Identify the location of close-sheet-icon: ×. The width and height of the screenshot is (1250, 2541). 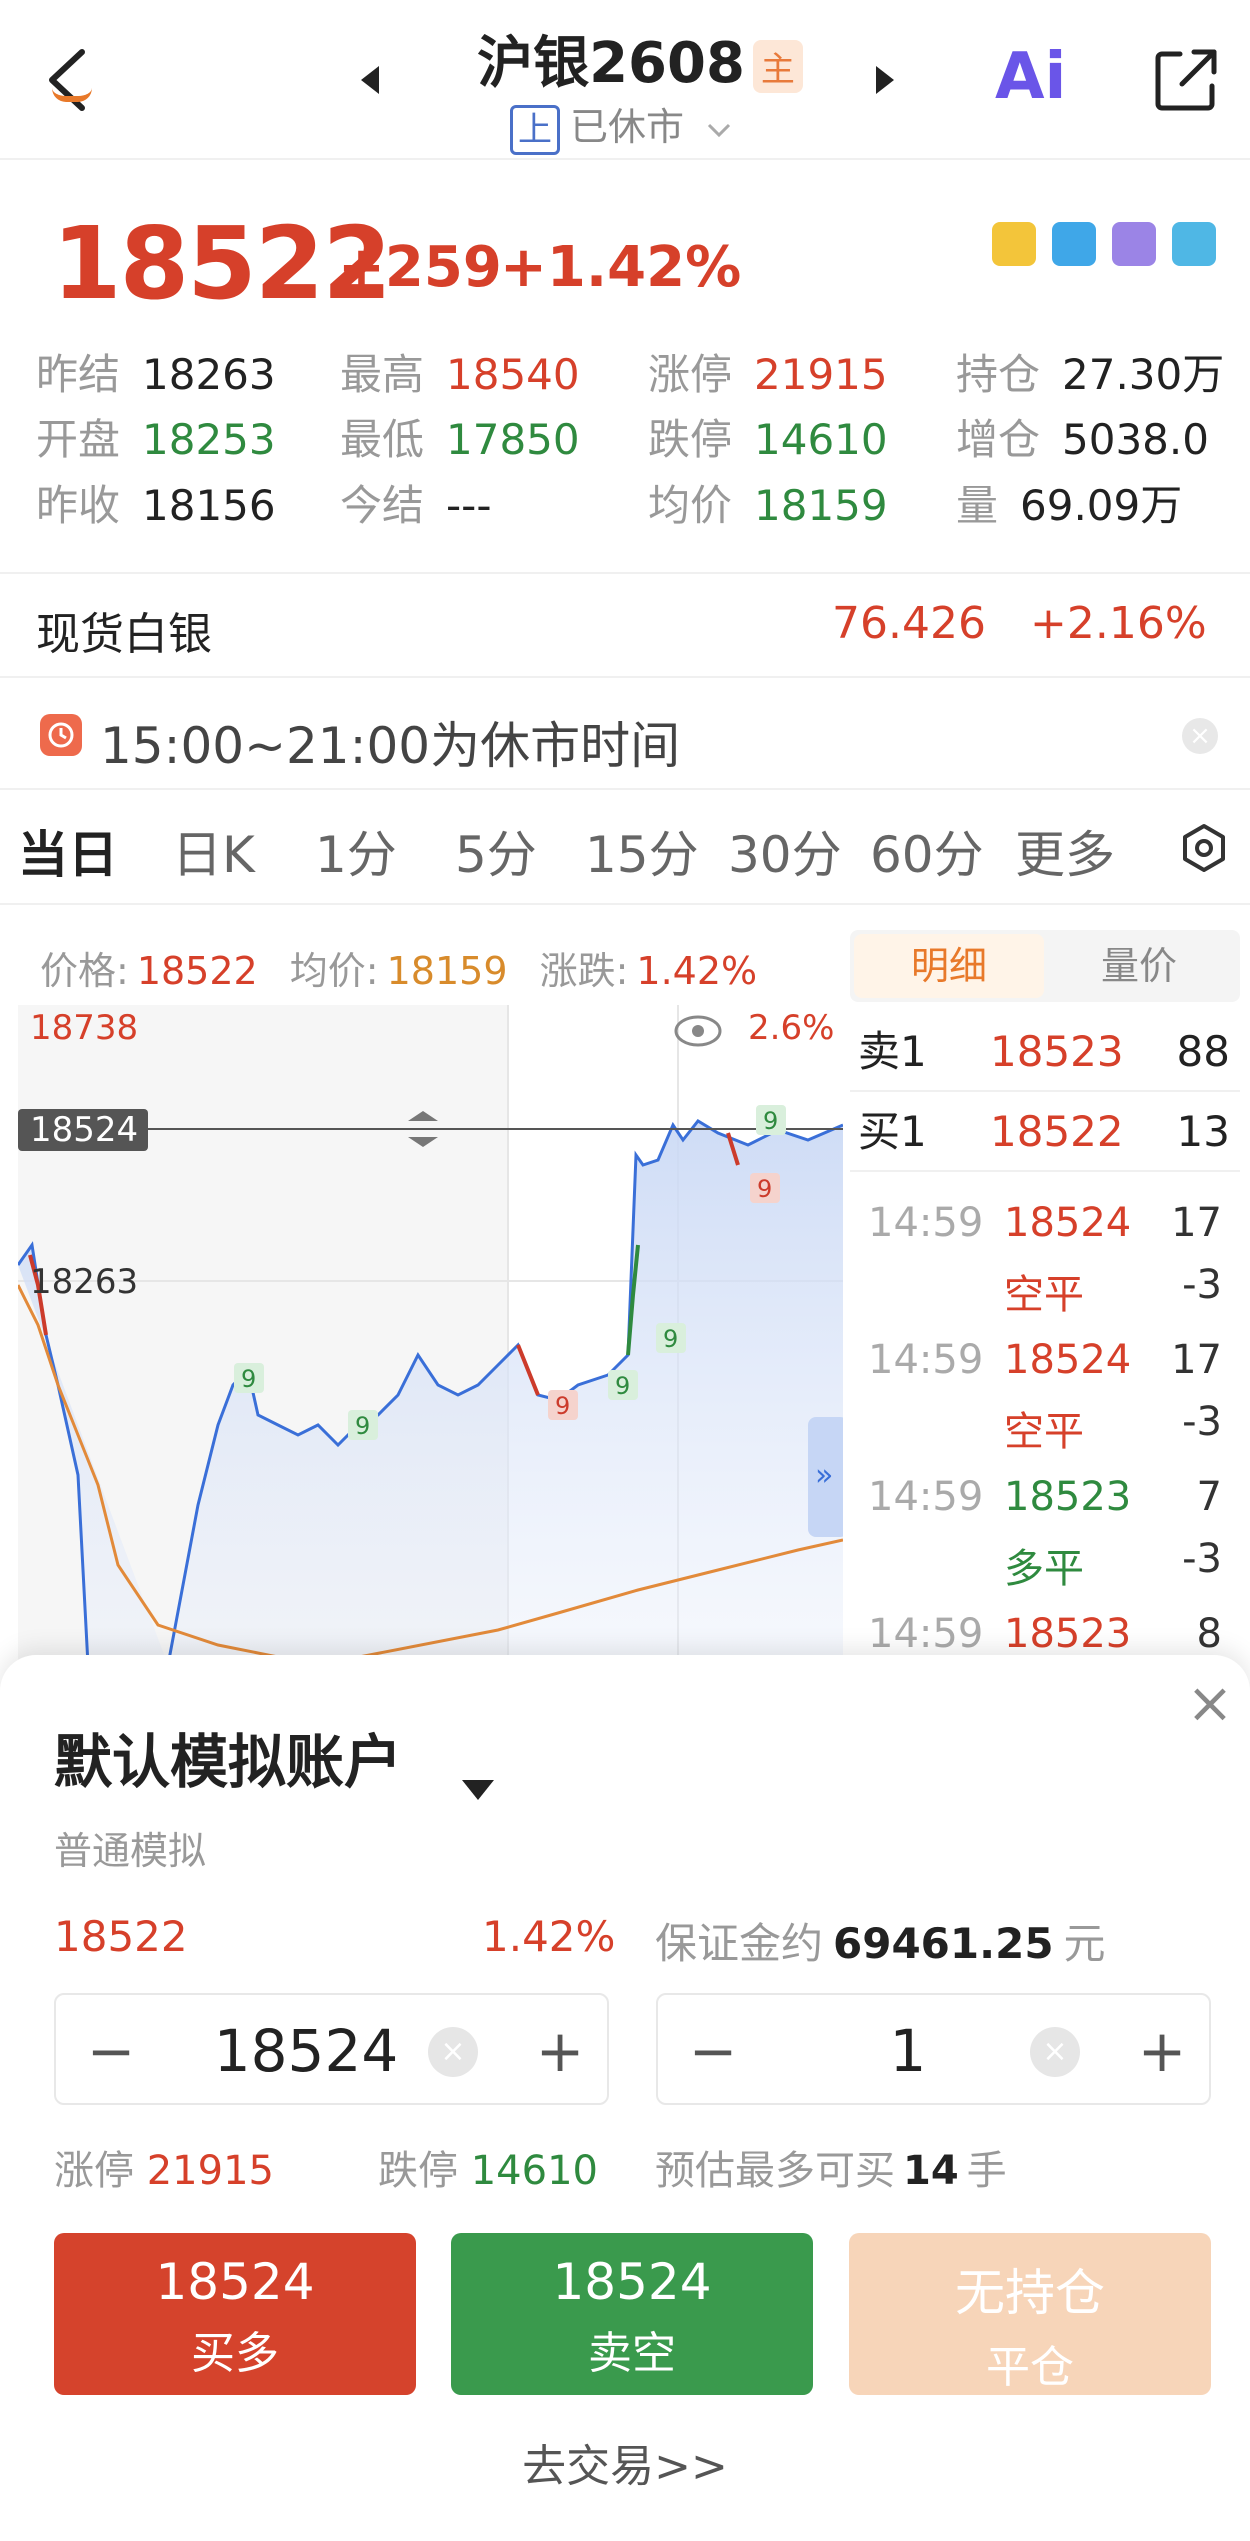
(1210, 1704).